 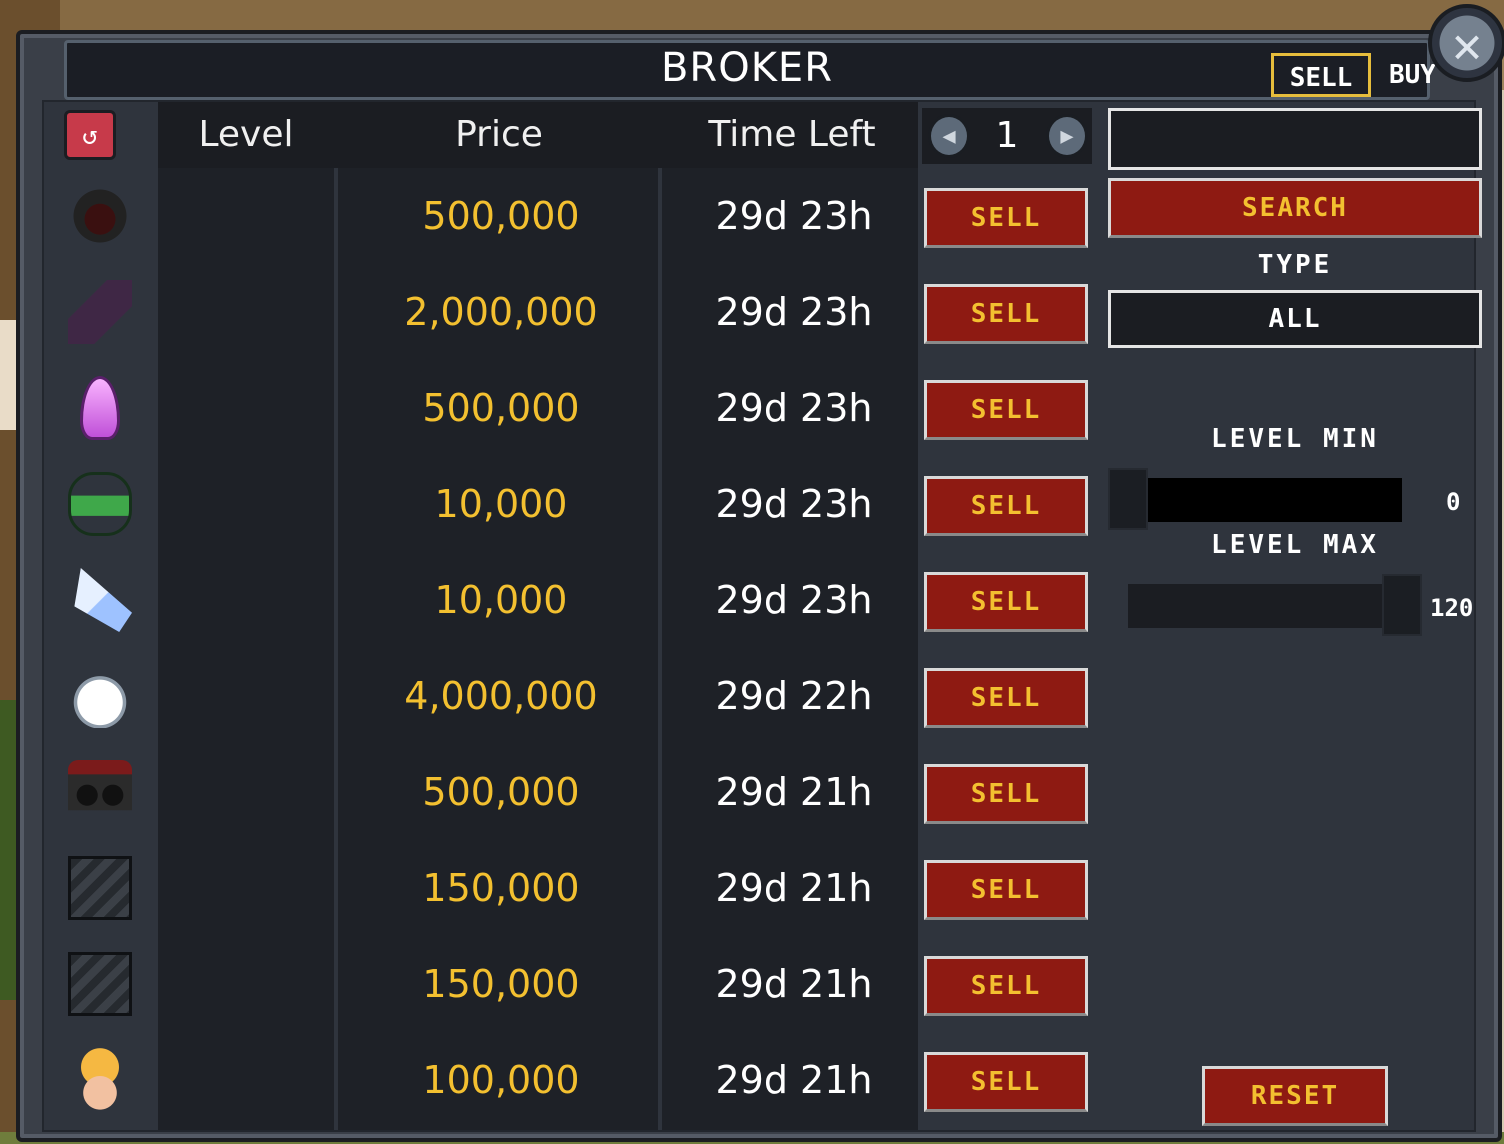 I want to click on snake-icon, so click(x=100, y=504).